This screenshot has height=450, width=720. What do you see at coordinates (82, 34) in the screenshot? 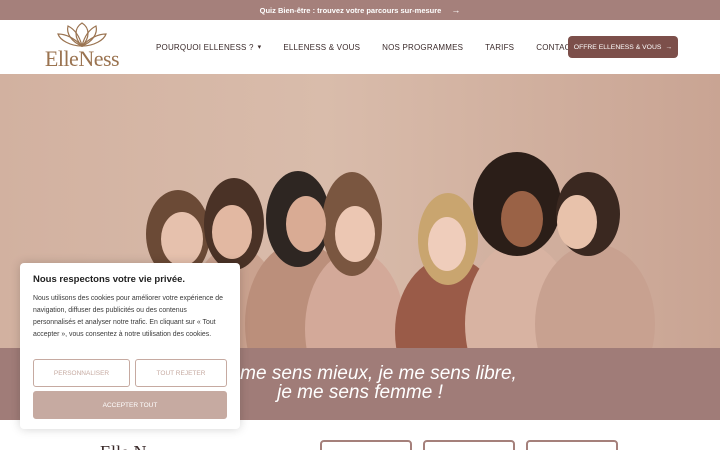
I see `lotus-flower-icon` at bounding box center [82, 34].